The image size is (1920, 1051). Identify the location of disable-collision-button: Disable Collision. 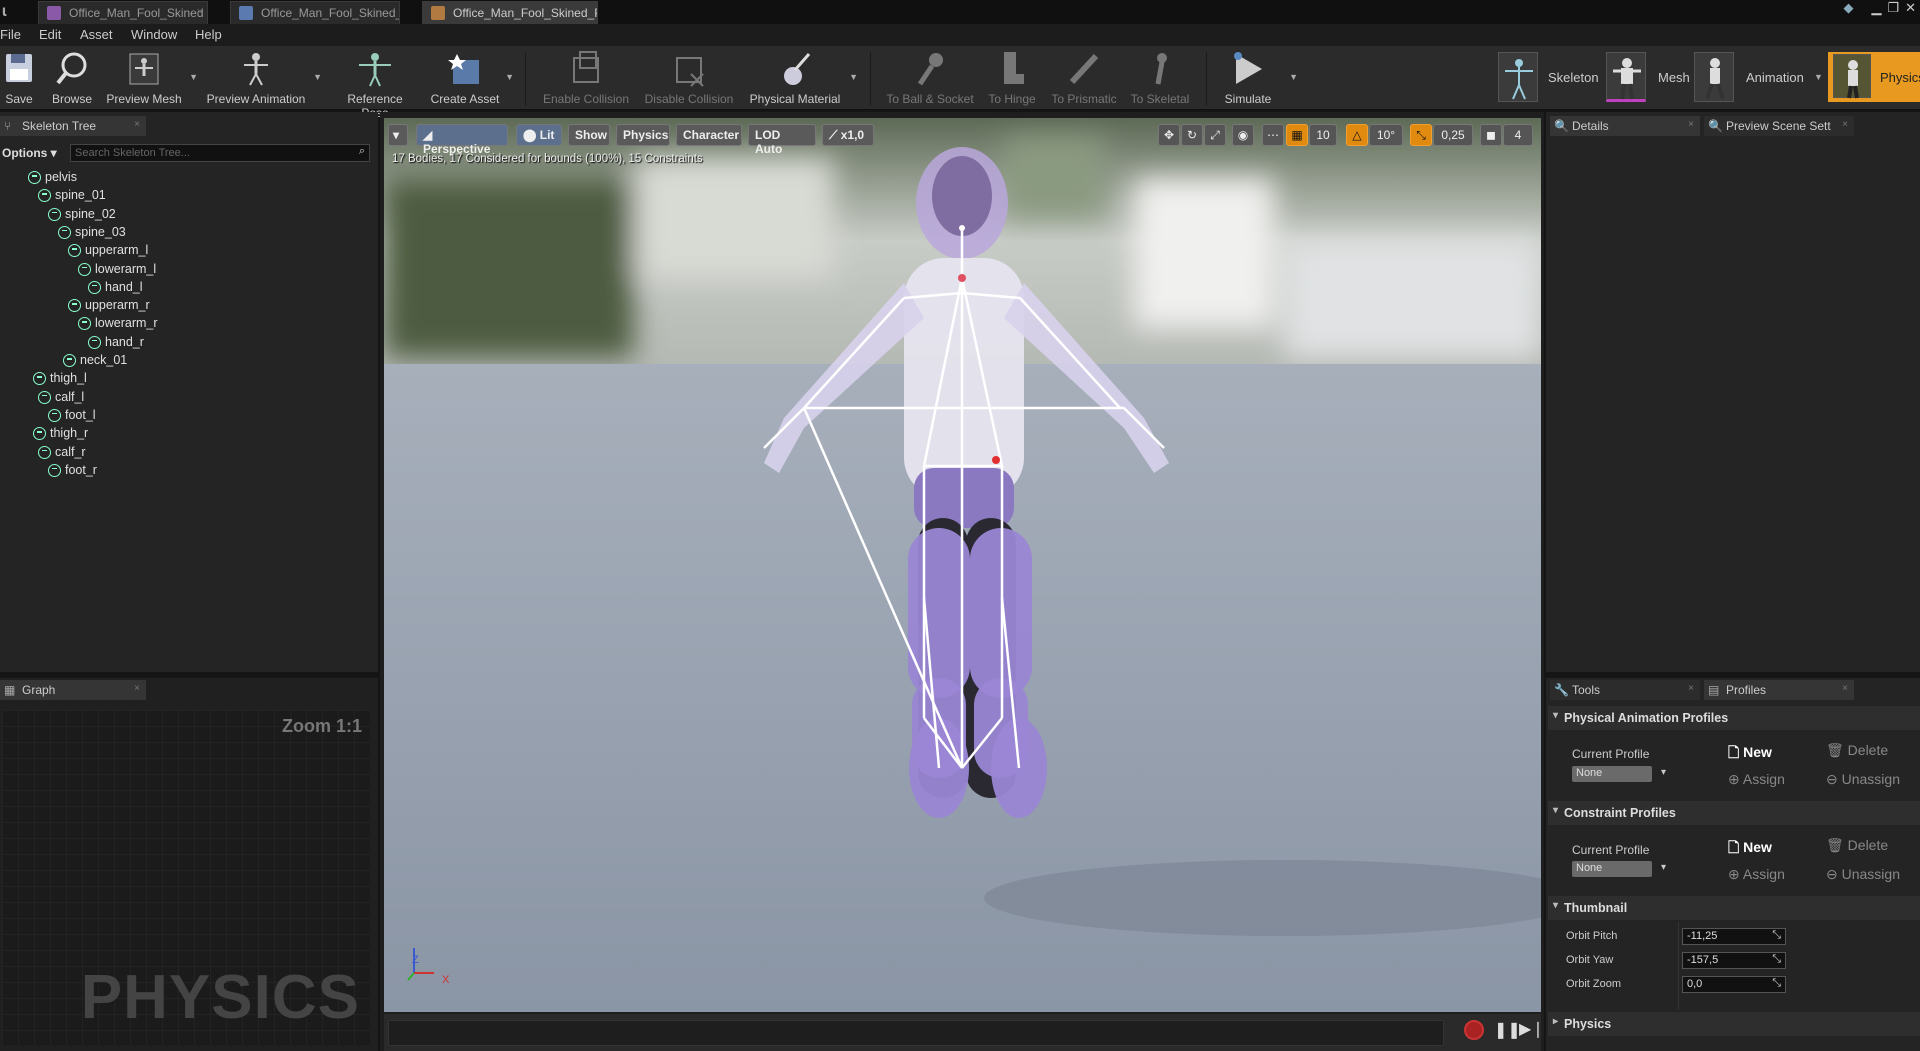
(689, 79).